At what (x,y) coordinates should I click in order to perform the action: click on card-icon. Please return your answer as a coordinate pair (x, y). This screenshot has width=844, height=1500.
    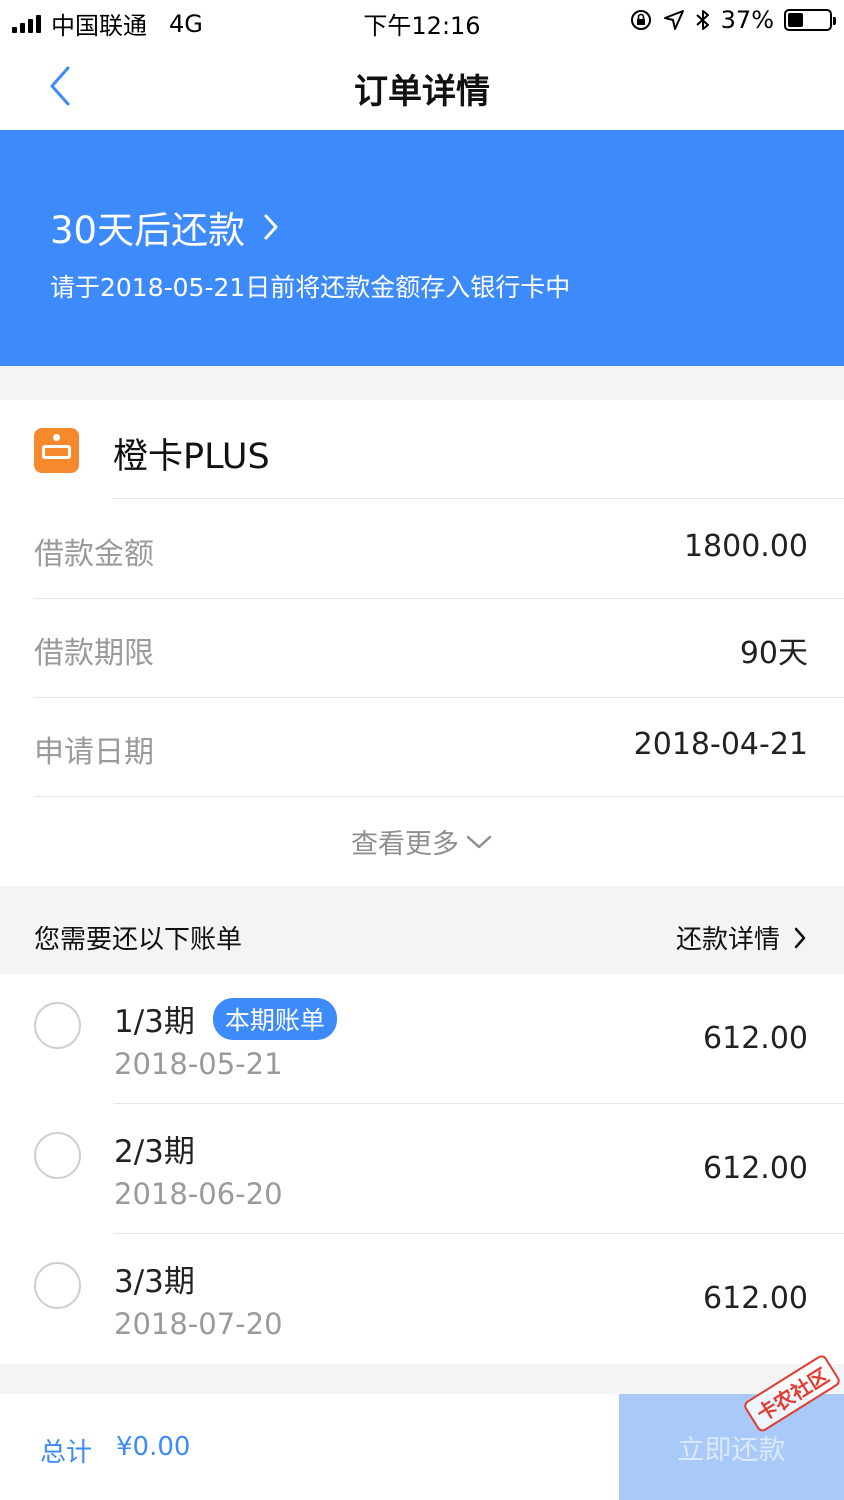
    Looking at the image, I should click on (56, 450).